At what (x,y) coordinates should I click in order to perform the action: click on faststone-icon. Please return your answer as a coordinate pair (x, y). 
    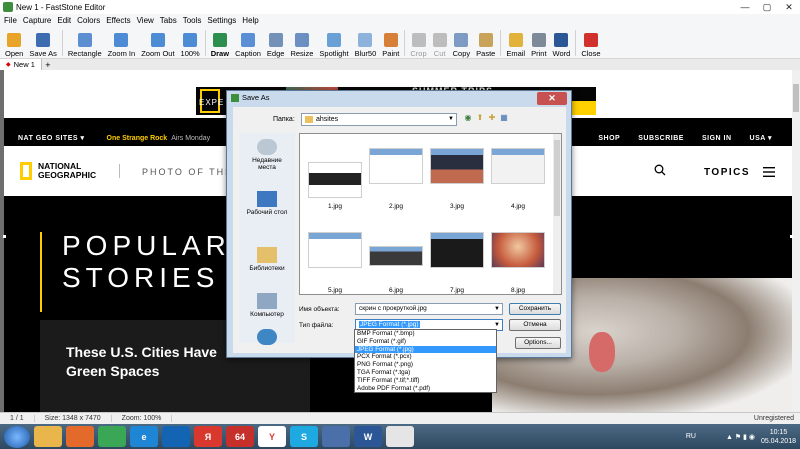
    Looking at the image, I should click on (400, 436).